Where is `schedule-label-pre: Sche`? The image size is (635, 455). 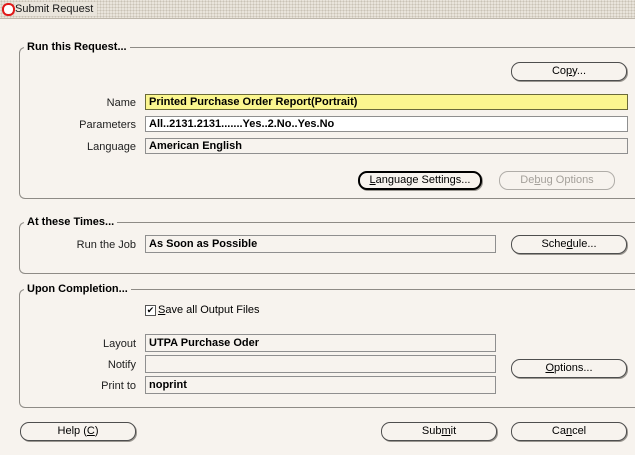 schedule-label-pre: Sche is located at coordinates (554, 244).